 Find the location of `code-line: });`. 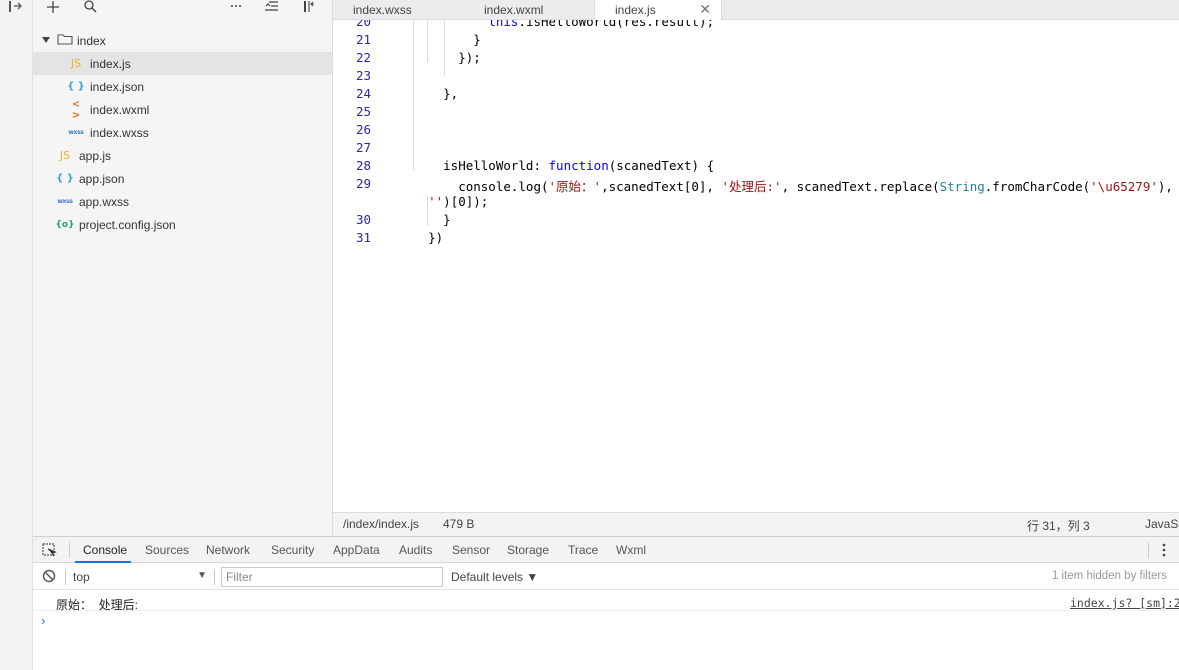

code-line: }); is located at coordinates (439, 57).